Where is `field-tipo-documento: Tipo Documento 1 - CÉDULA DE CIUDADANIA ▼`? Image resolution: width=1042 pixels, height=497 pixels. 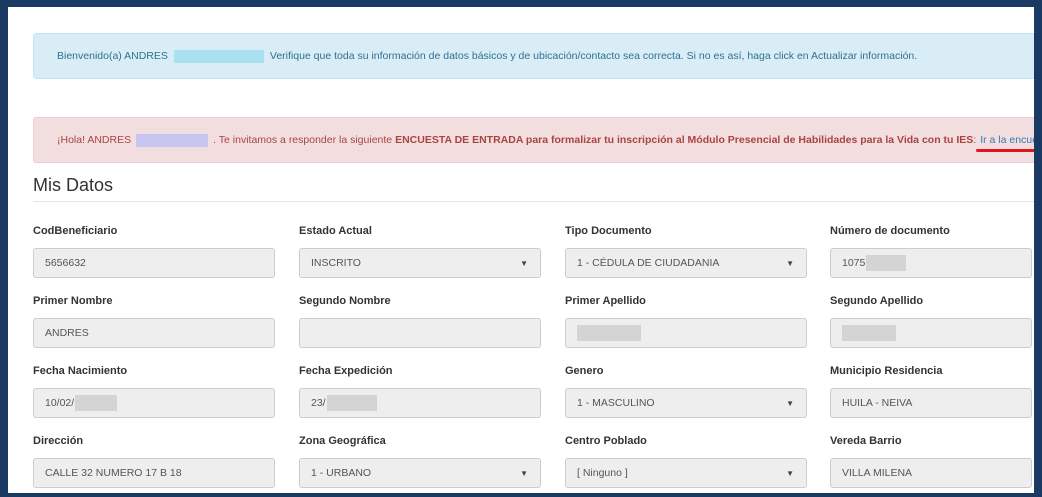 field-tipo-documento: Tipo Documento 1 - CÉDULA DE CIUDADANIA ▼ is located at coordinates (686, 251).